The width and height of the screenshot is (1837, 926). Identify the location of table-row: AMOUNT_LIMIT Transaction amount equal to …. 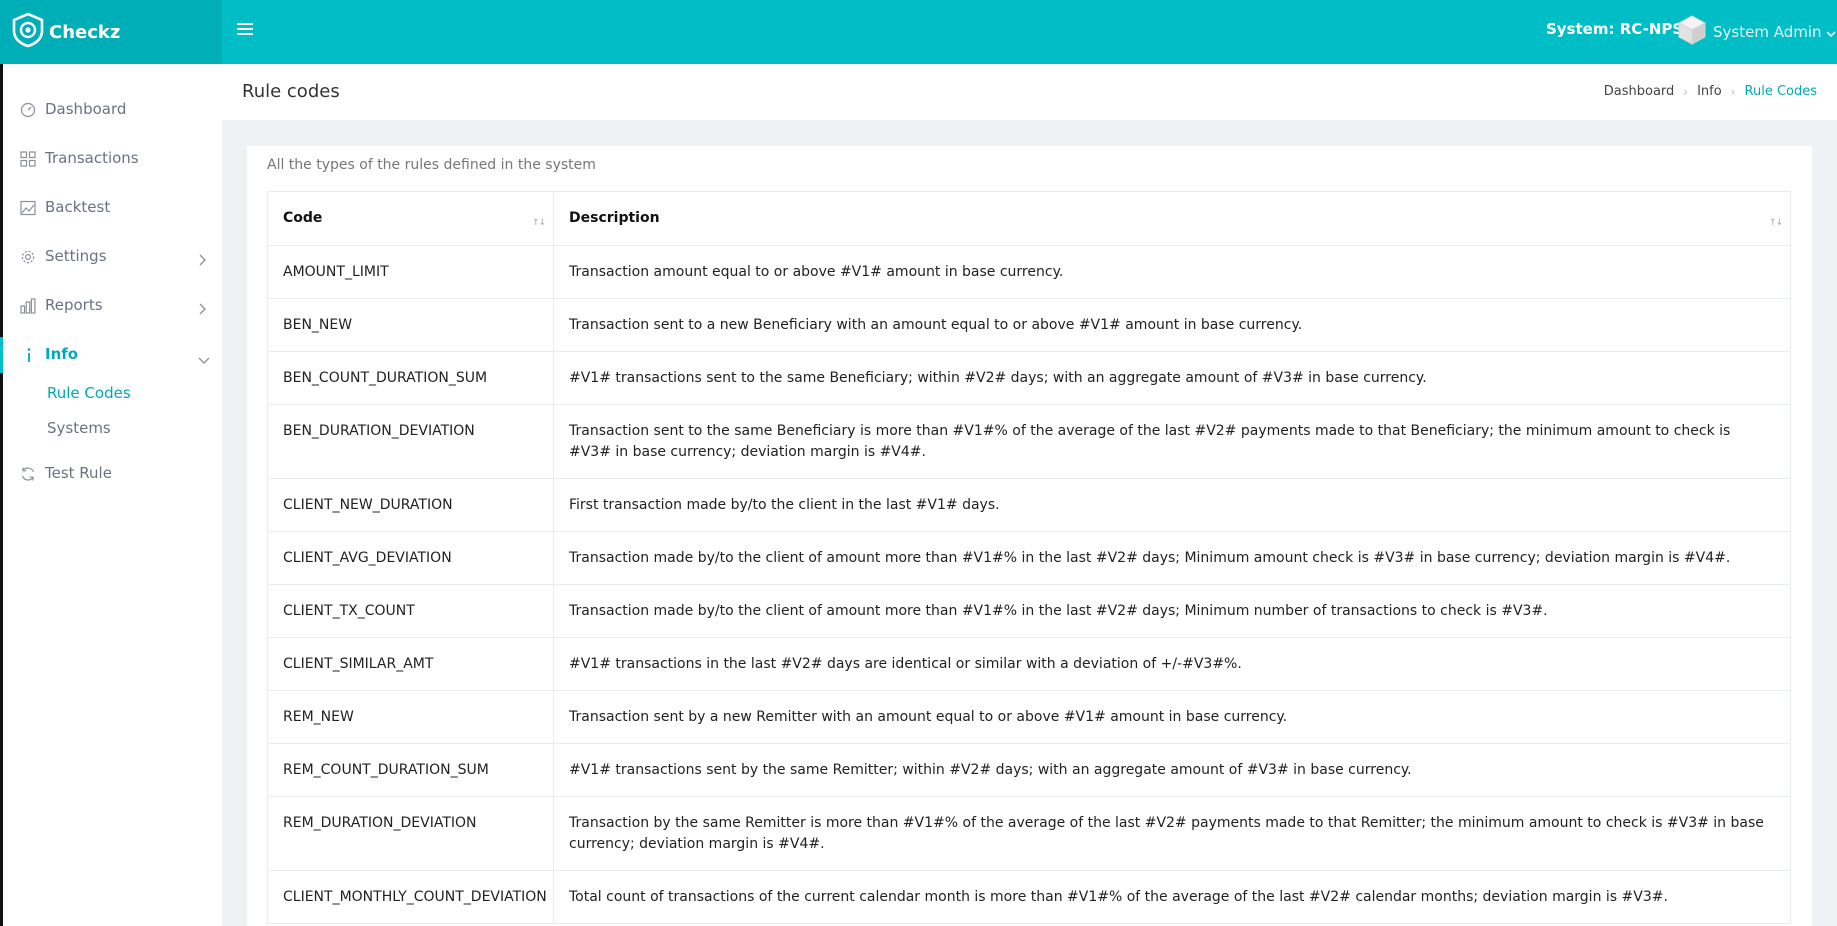
(1029, 272).